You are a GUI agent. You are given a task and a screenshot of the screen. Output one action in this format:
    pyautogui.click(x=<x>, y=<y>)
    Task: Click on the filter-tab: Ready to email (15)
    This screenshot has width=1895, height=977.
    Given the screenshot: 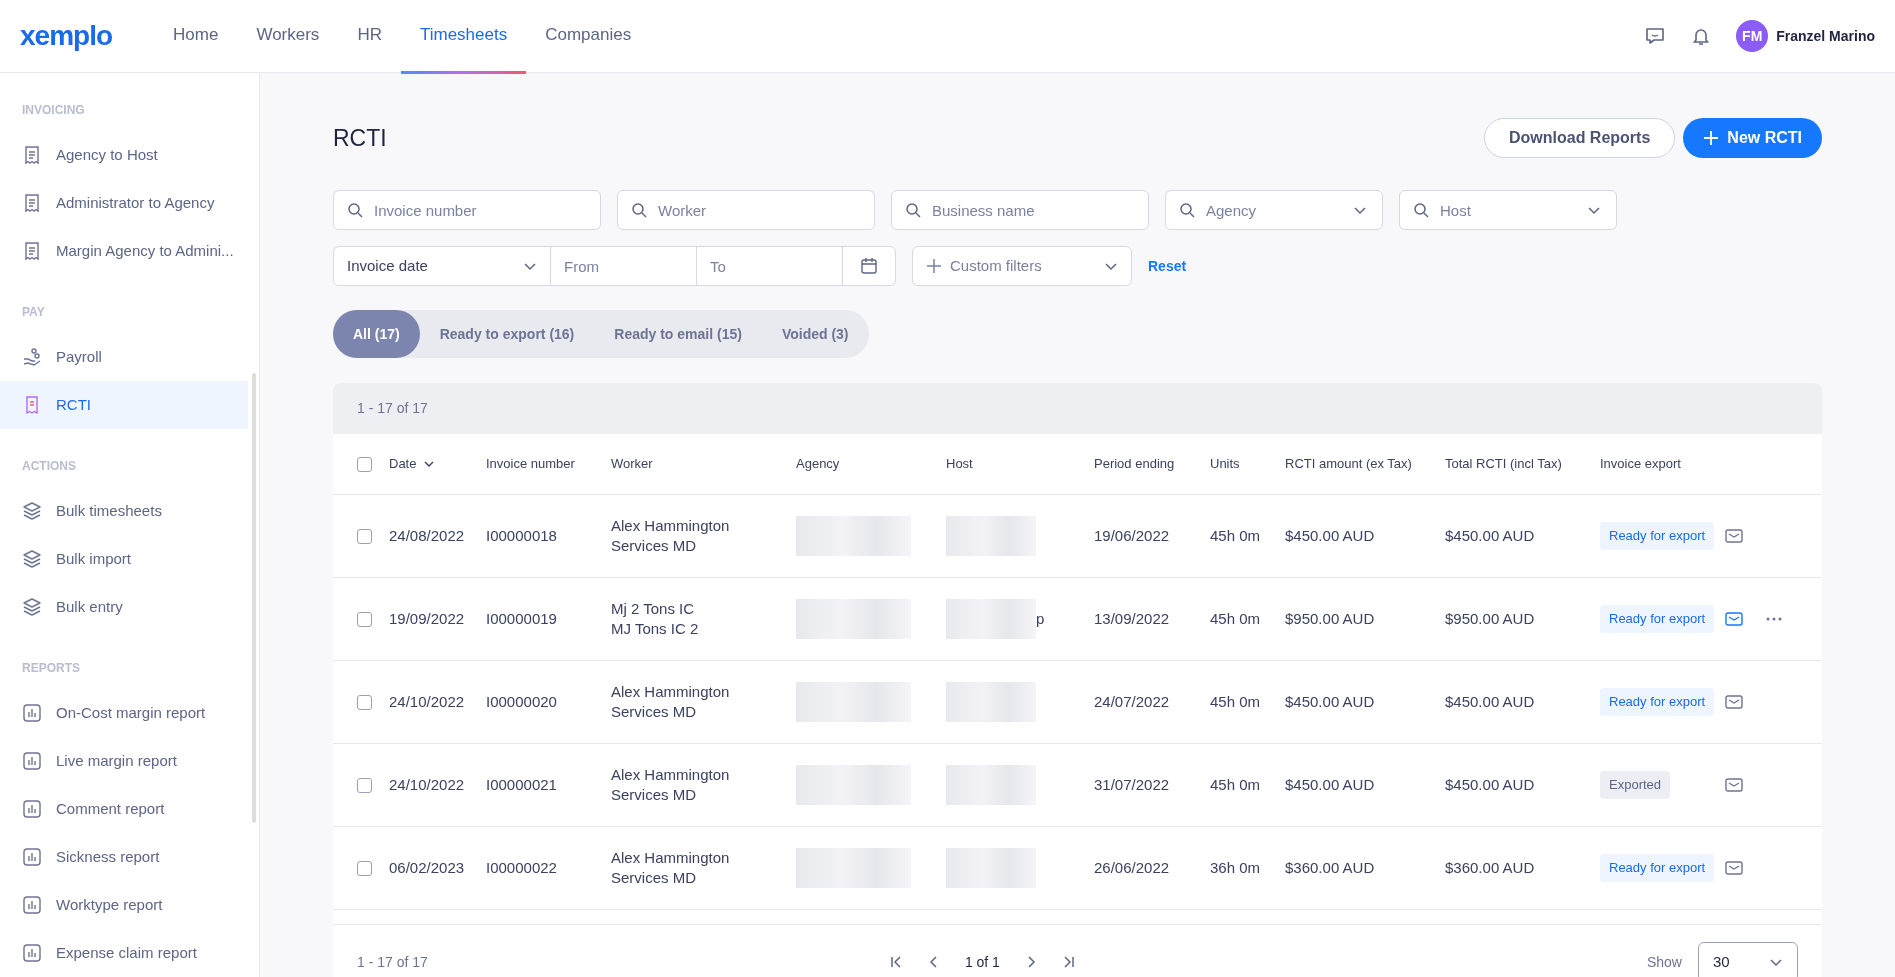 What is the action you would take?
    pyautogui.click(x=678, y=334)
    